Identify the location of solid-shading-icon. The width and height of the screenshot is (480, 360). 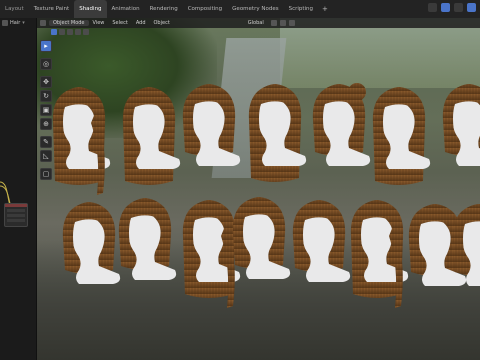
(471, 7).